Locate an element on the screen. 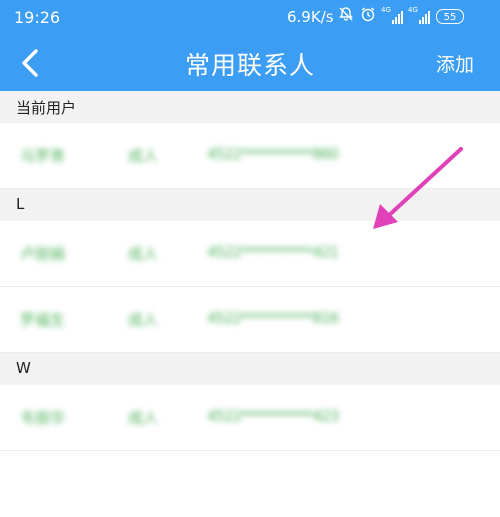  arrow-icon is located at coordinates (418, 188).